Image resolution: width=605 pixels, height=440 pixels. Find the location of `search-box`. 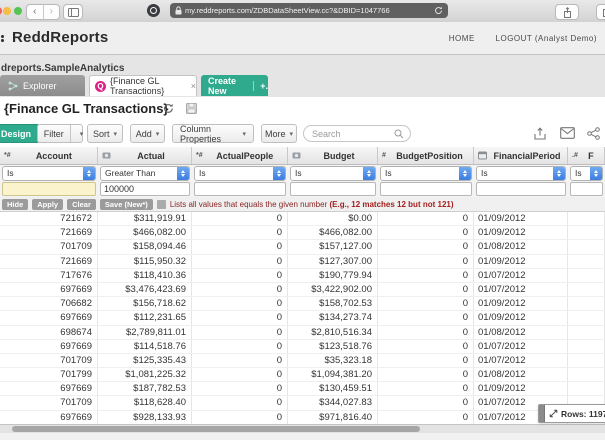

search-box is located at coordinates (357, 133).